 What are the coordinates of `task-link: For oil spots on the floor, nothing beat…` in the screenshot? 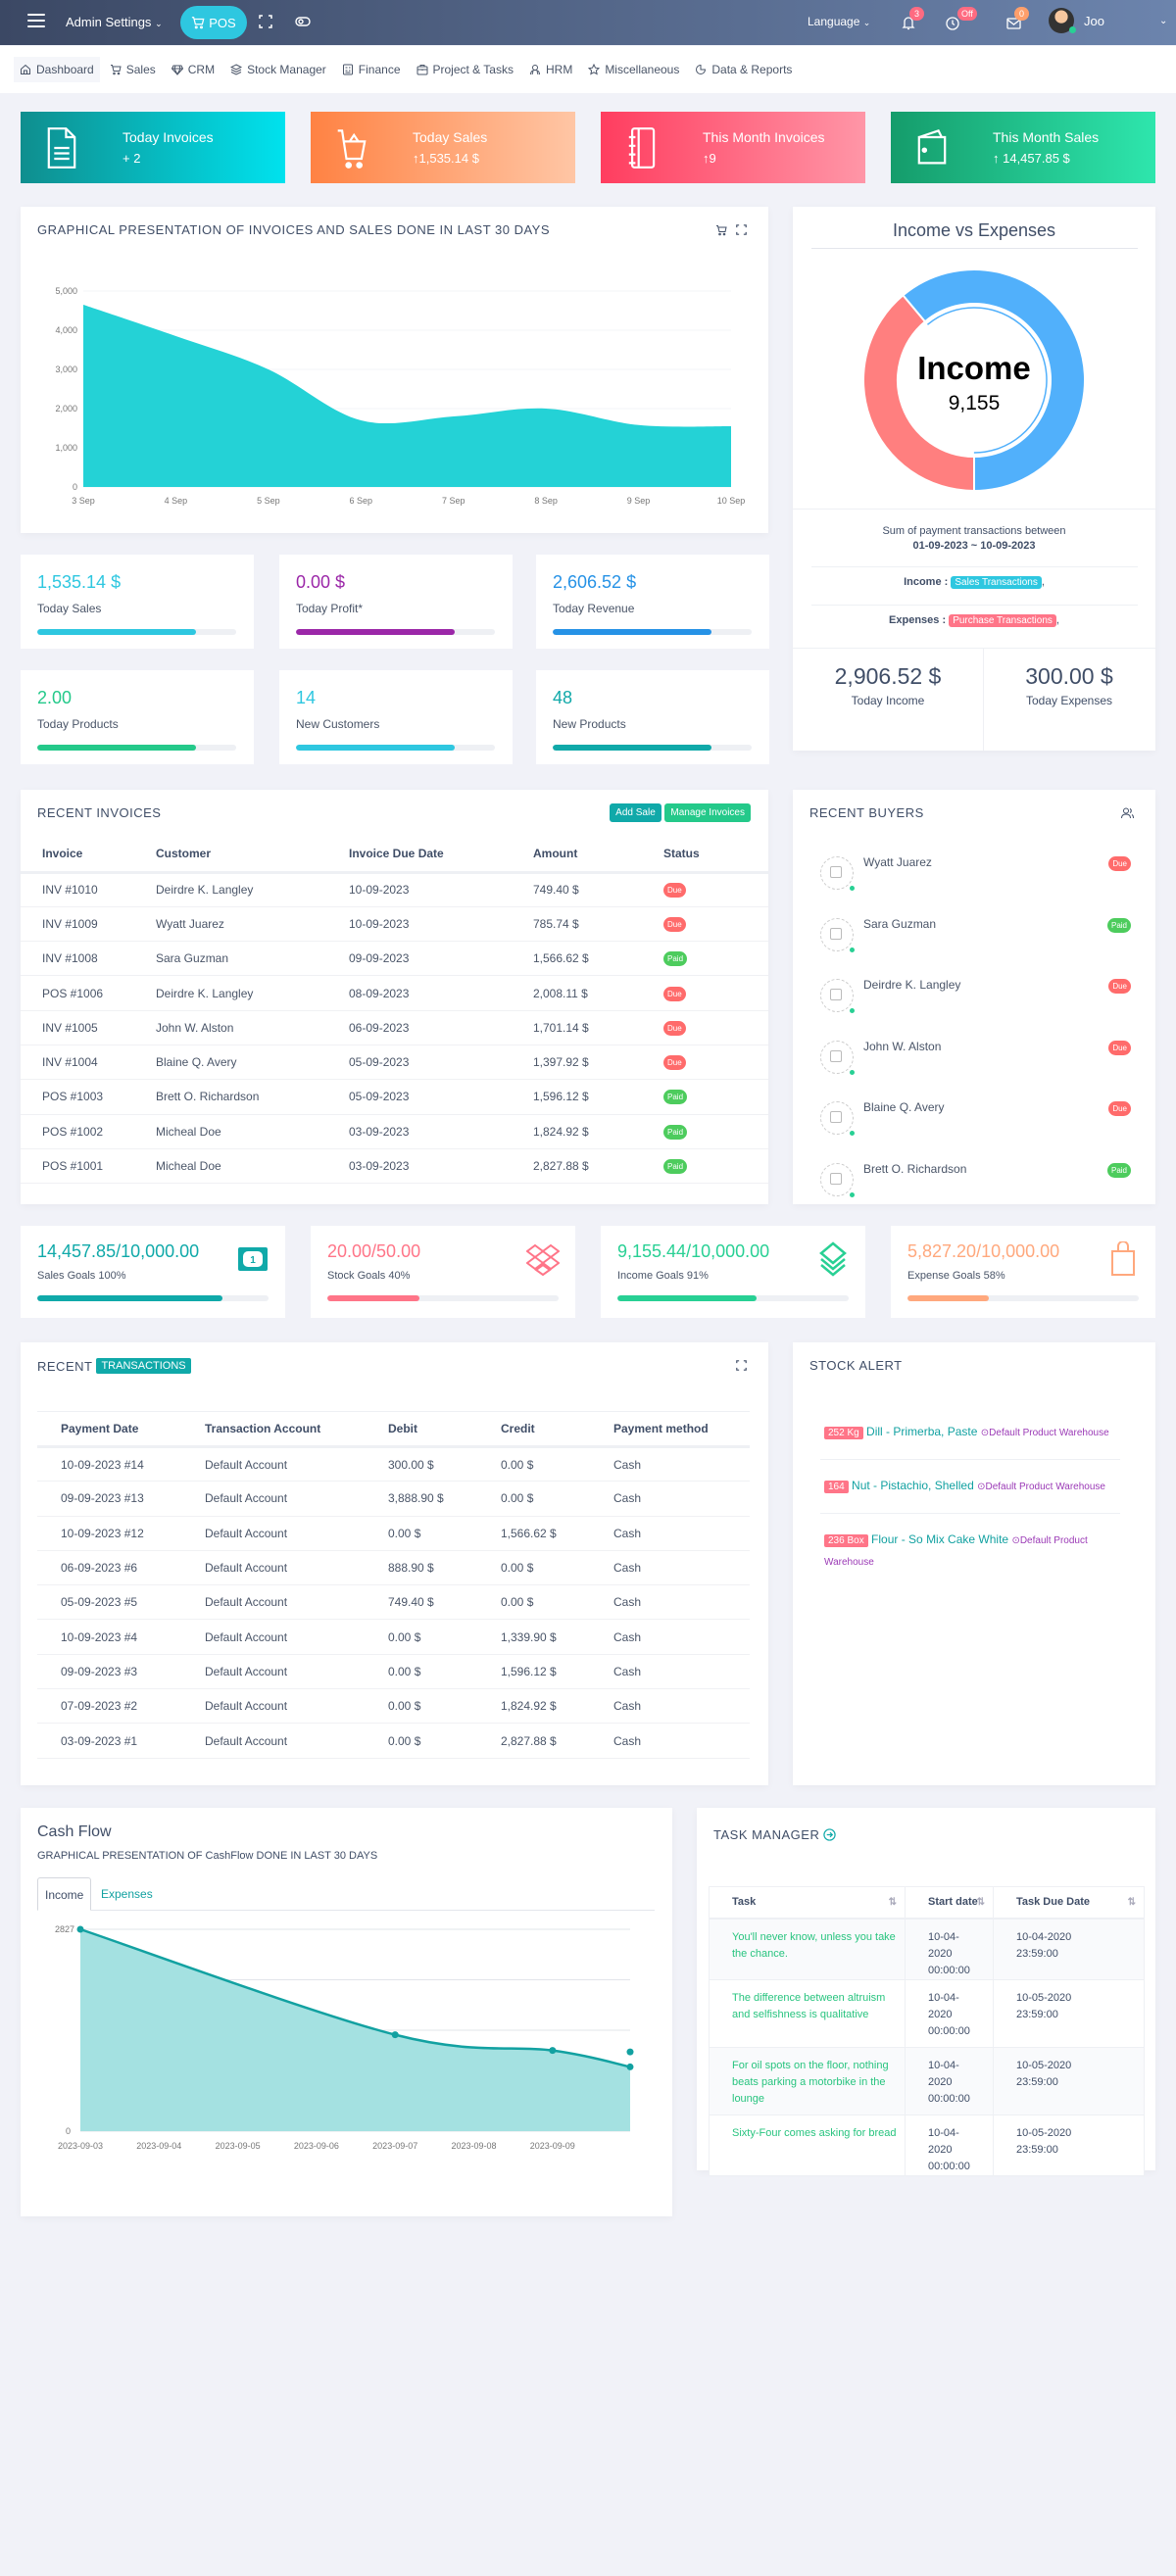 It's located at (807, 2080).